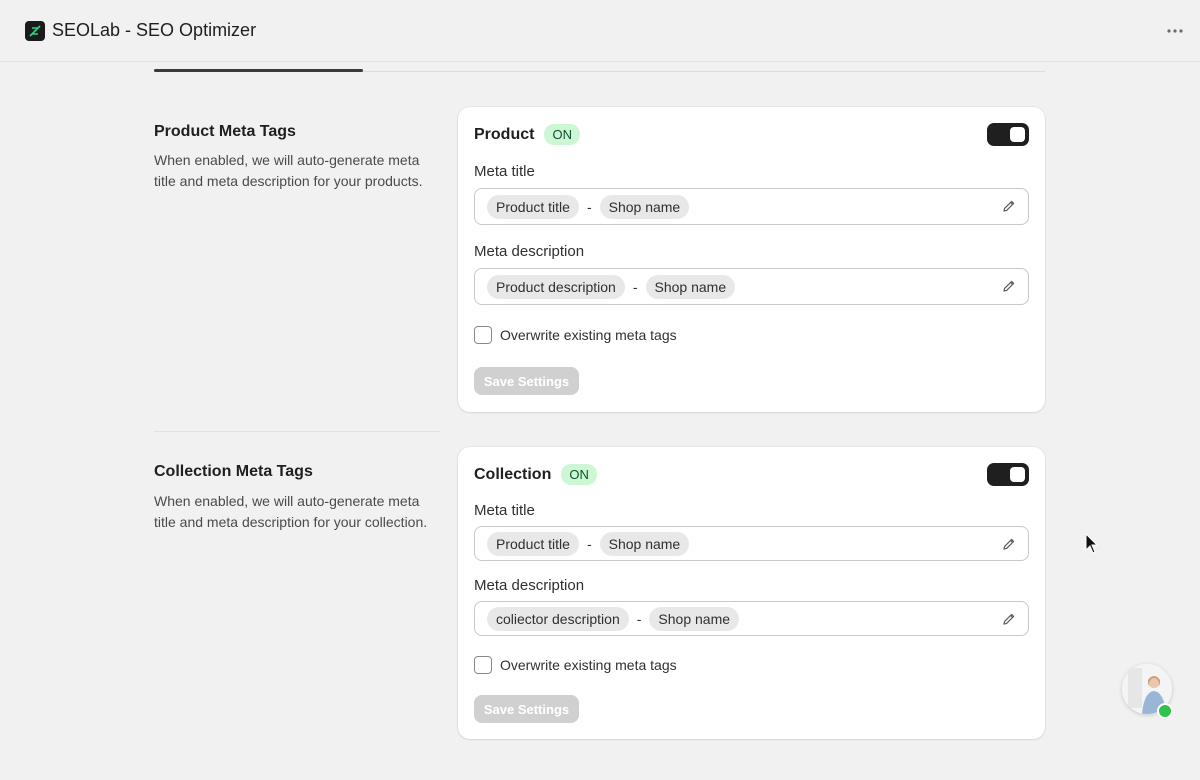 The width and height of the screenshot is (1200, 780). What do you see at coordinates (233, 471) in the screenshot?
I see `collection-meta-tags-heading: Collection Meta Tags` at bounding box center [233, 471].